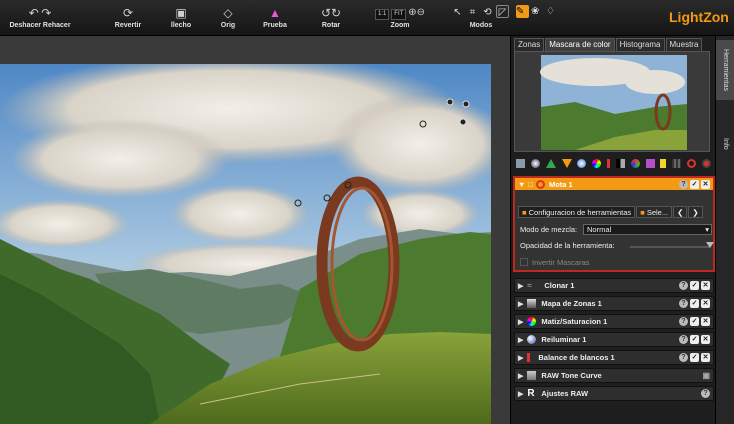 This screenshot has width=734, height=424. Describe the element at coordinates (228, 16) in the screenshot. I see `orig-button: ◇ Orig` at that location.